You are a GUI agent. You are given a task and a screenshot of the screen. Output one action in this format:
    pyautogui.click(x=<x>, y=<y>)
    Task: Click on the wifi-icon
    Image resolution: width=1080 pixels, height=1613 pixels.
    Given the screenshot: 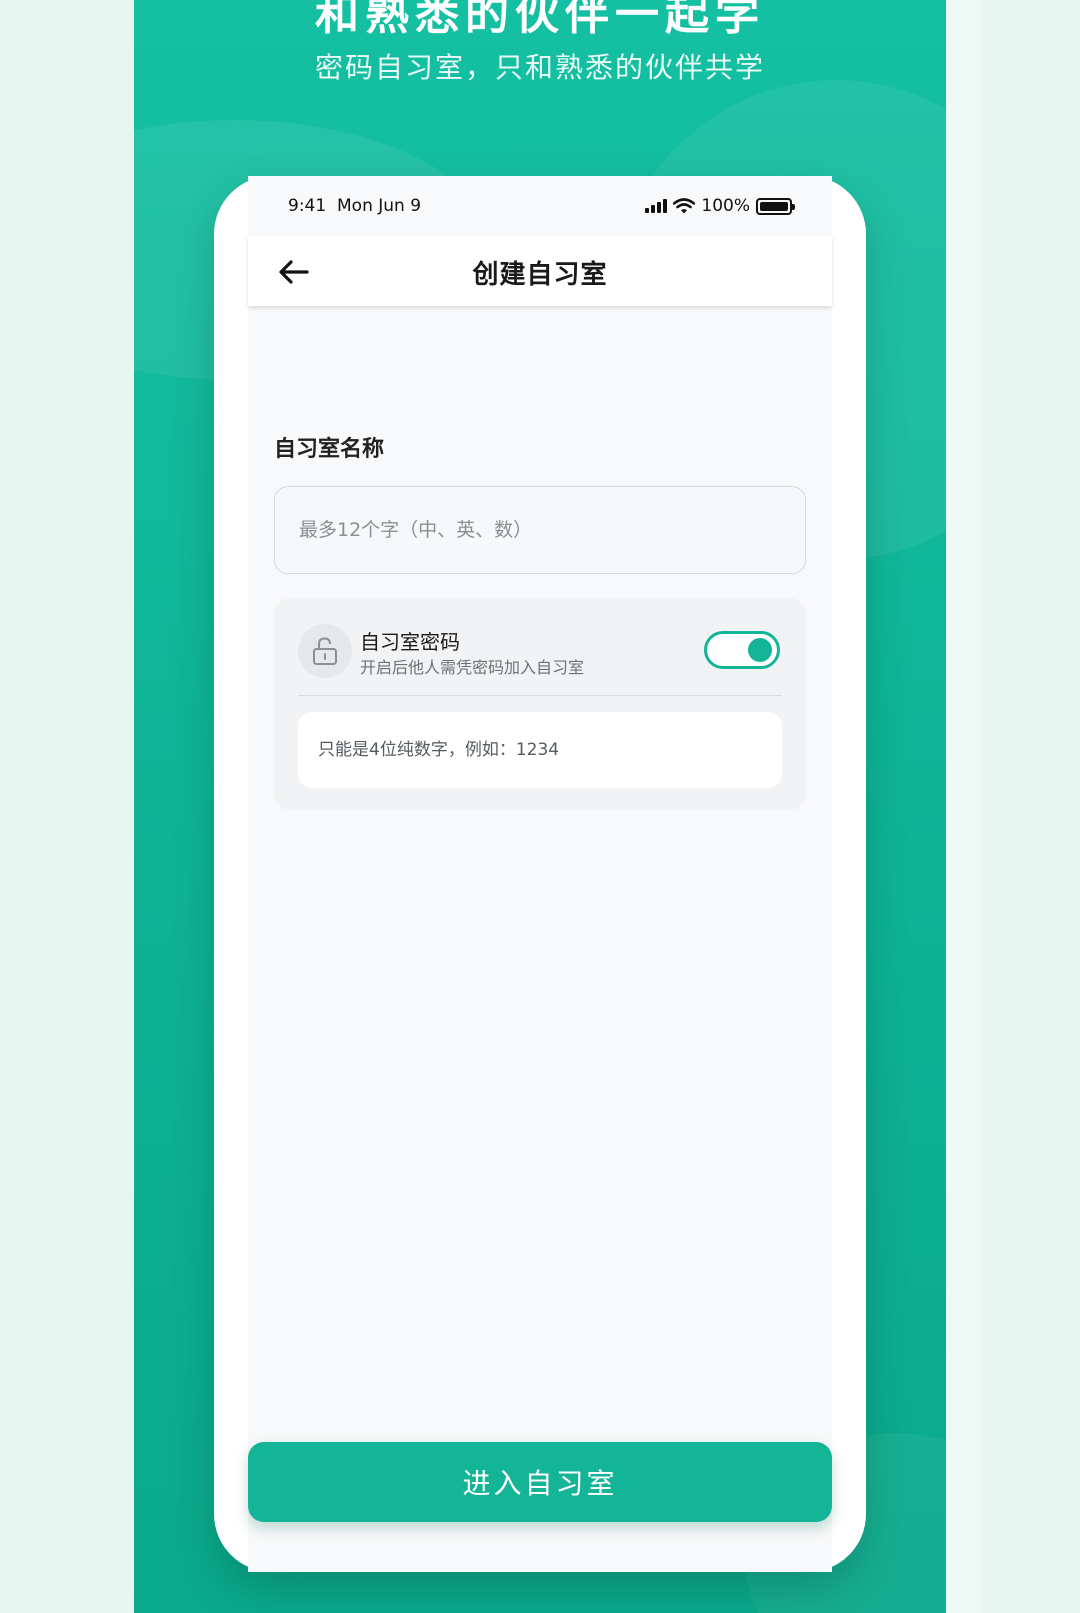 What is the action you would take?
    pyautogui.click(x=684, y=206)
    